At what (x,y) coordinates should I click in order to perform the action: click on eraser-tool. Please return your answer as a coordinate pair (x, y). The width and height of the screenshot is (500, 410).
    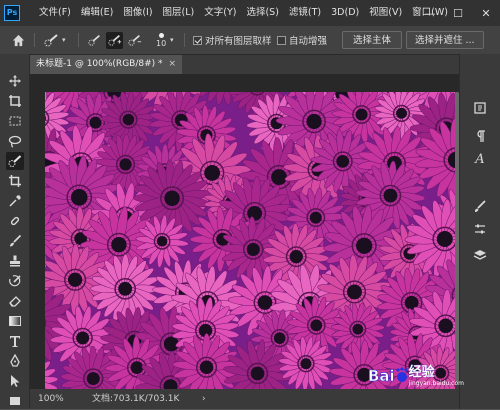
    Looking at the image, I should click on (15, 301).